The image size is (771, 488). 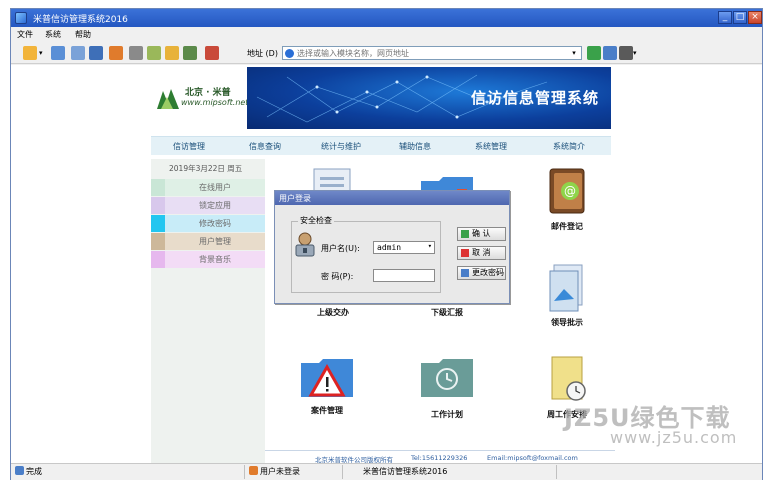 I want to click on module-label: 邮件登记, so click(x=567, y=226).